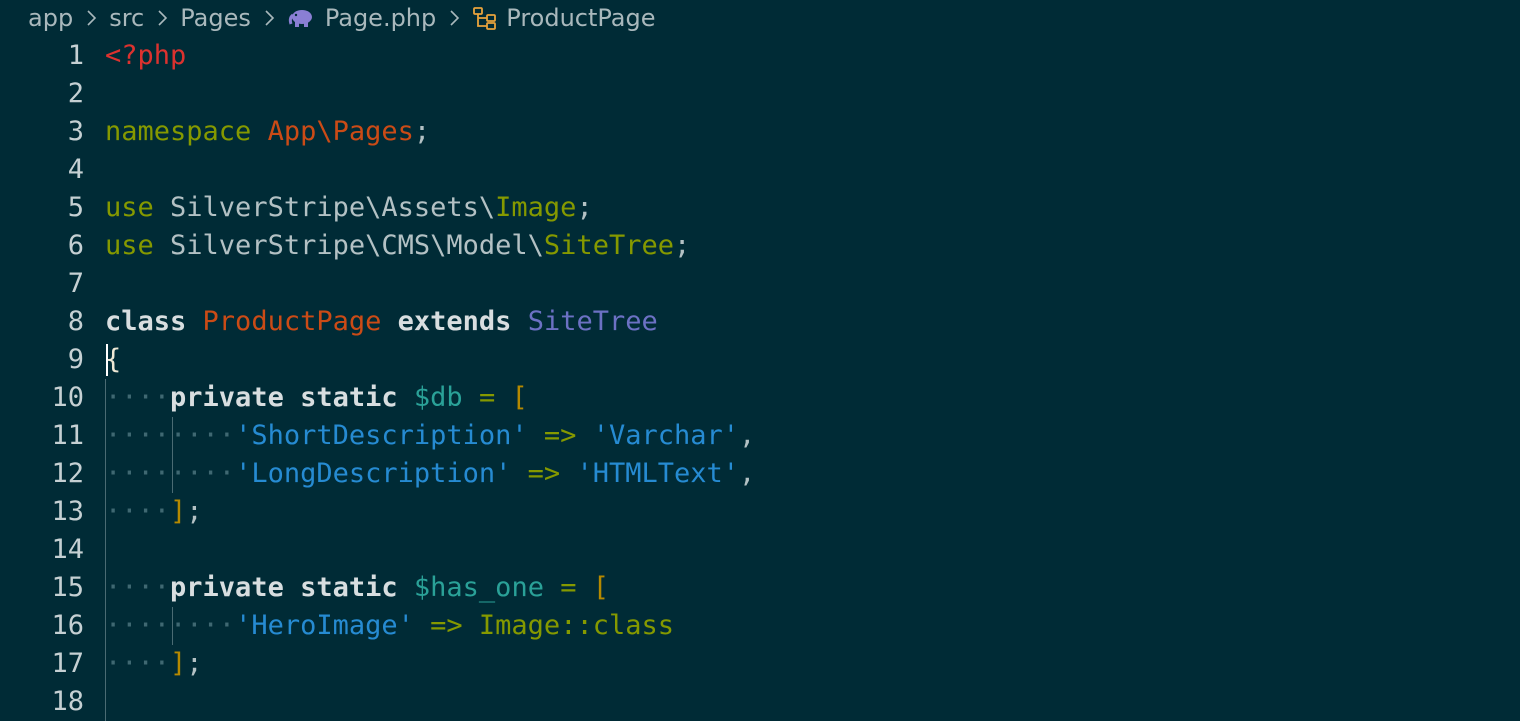 This screenshot has height=721, width=1520. What do you see at coordinates (75, 93) in the screenshot?
I see `line-number: 2` at bounding box center [75, 93].